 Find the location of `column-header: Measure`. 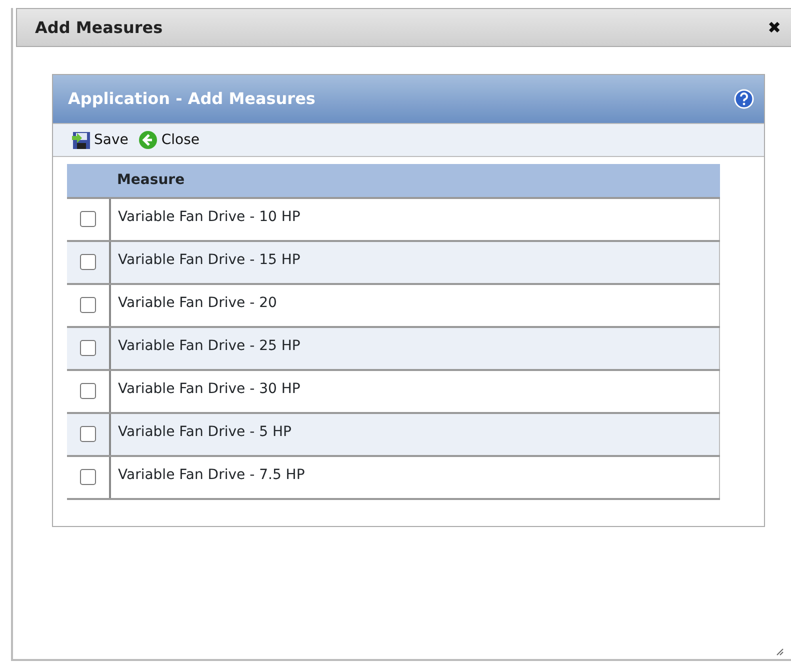

column-header: Measure is located at coordinates (415, 181).